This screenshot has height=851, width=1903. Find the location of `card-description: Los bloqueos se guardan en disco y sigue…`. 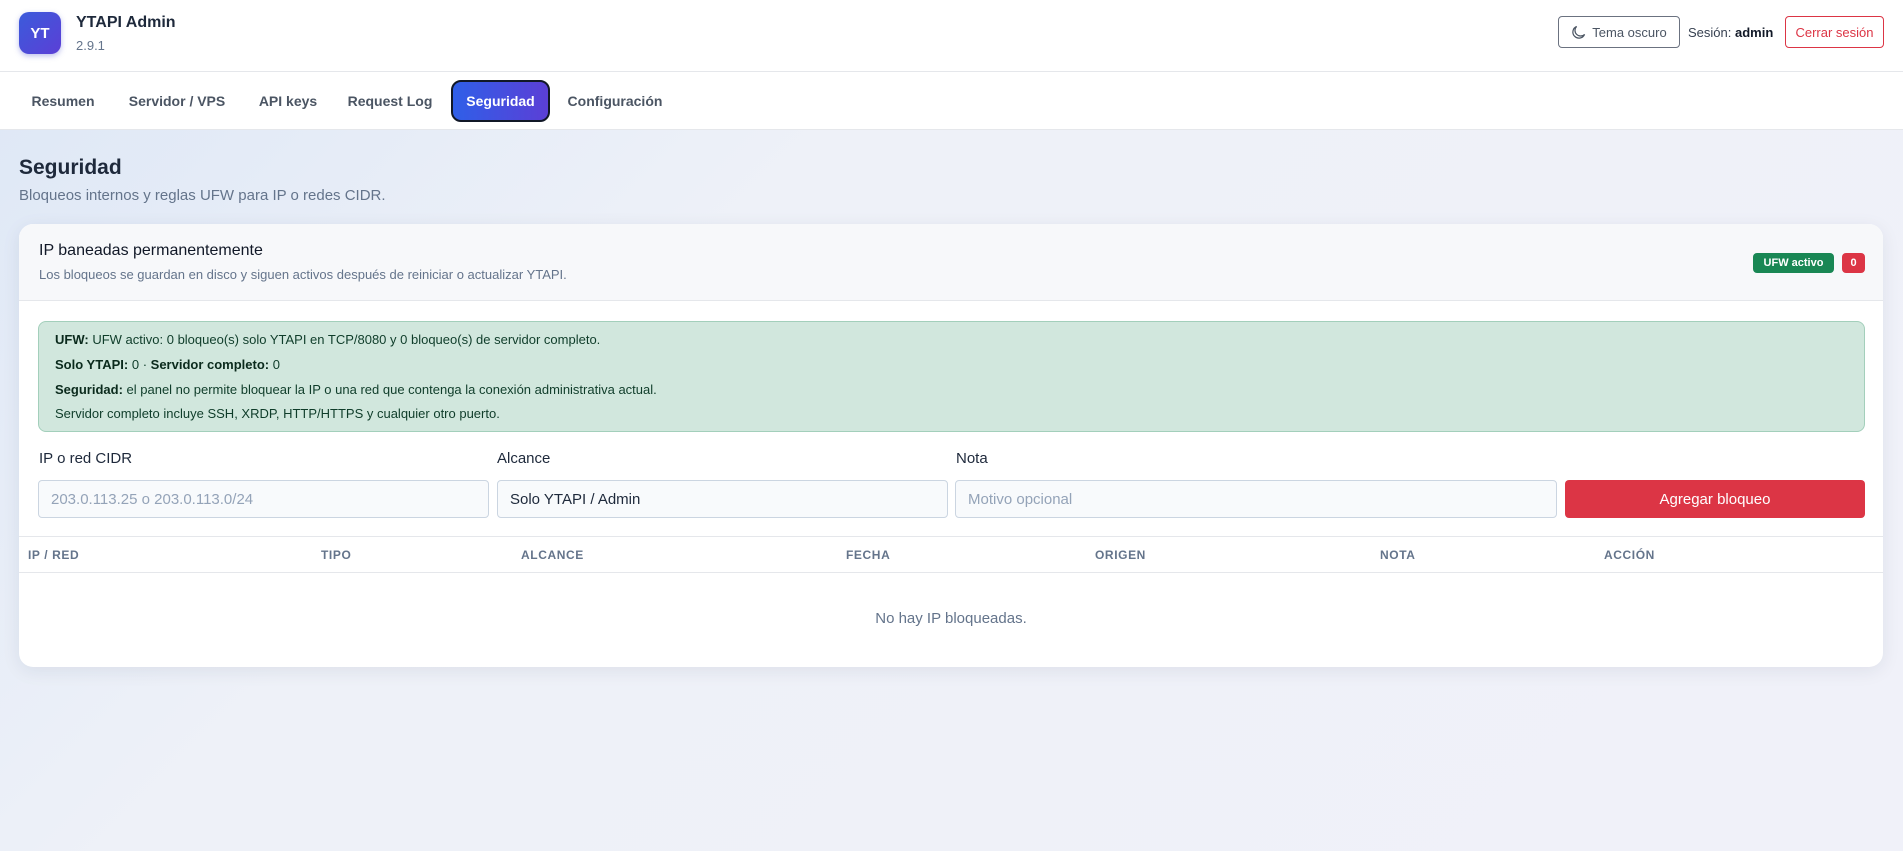

card-description: Los bloqueos se guardan en disco y sigue… is located at coordinates (303, 274).